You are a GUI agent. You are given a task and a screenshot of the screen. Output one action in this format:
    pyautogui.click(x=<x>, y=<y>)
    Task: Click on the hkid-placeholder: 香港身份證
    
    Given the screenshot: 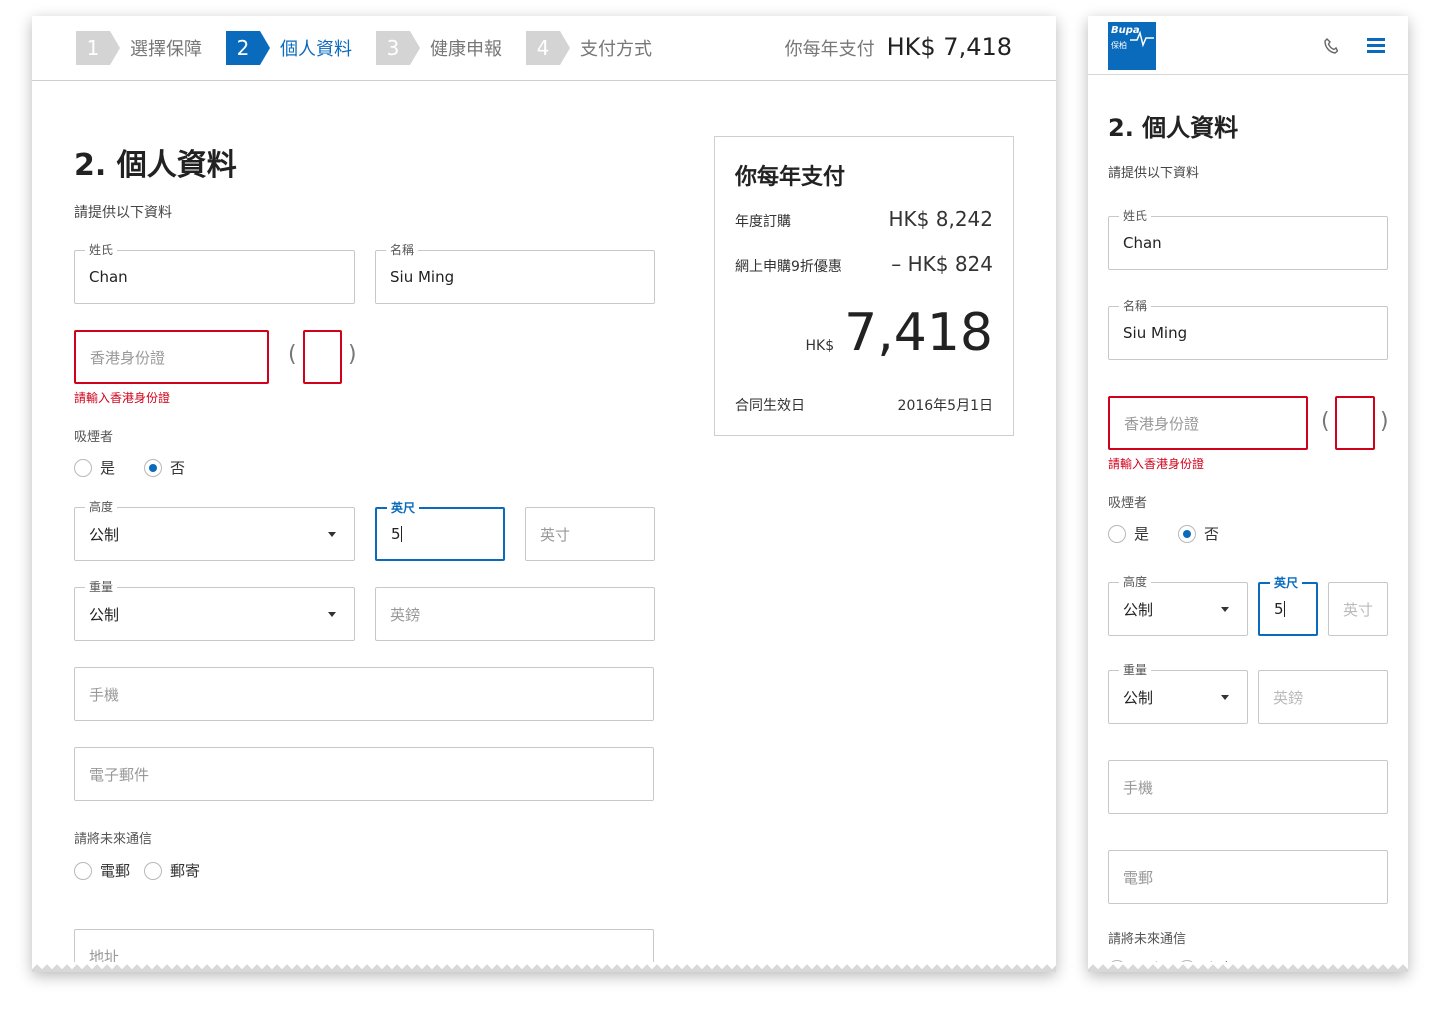 What is the action you would take?
    pyautogui.click(x=1162, y=423)
    